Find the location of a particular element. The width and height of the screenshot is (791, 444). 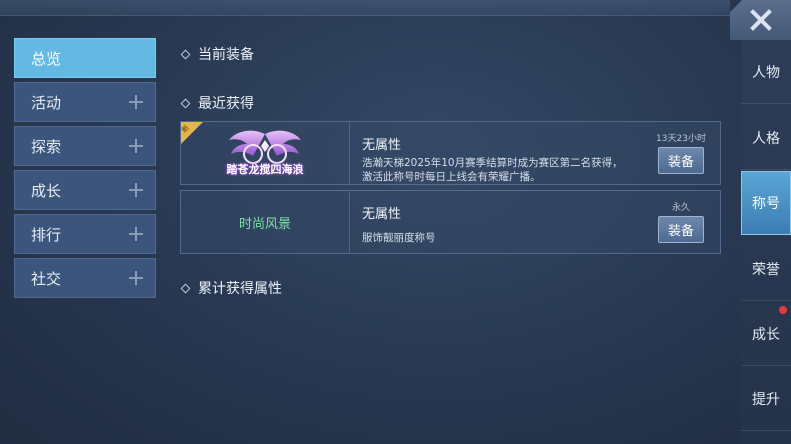

tab-label: 称号 is located at coordinates (766, 204).